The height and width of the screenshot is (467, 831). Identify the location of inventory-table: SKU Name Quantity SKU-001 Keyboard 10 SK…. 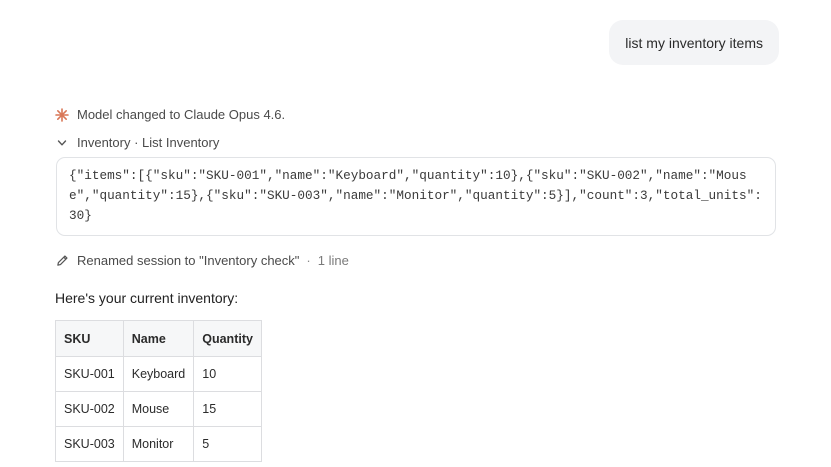
(158, 391).